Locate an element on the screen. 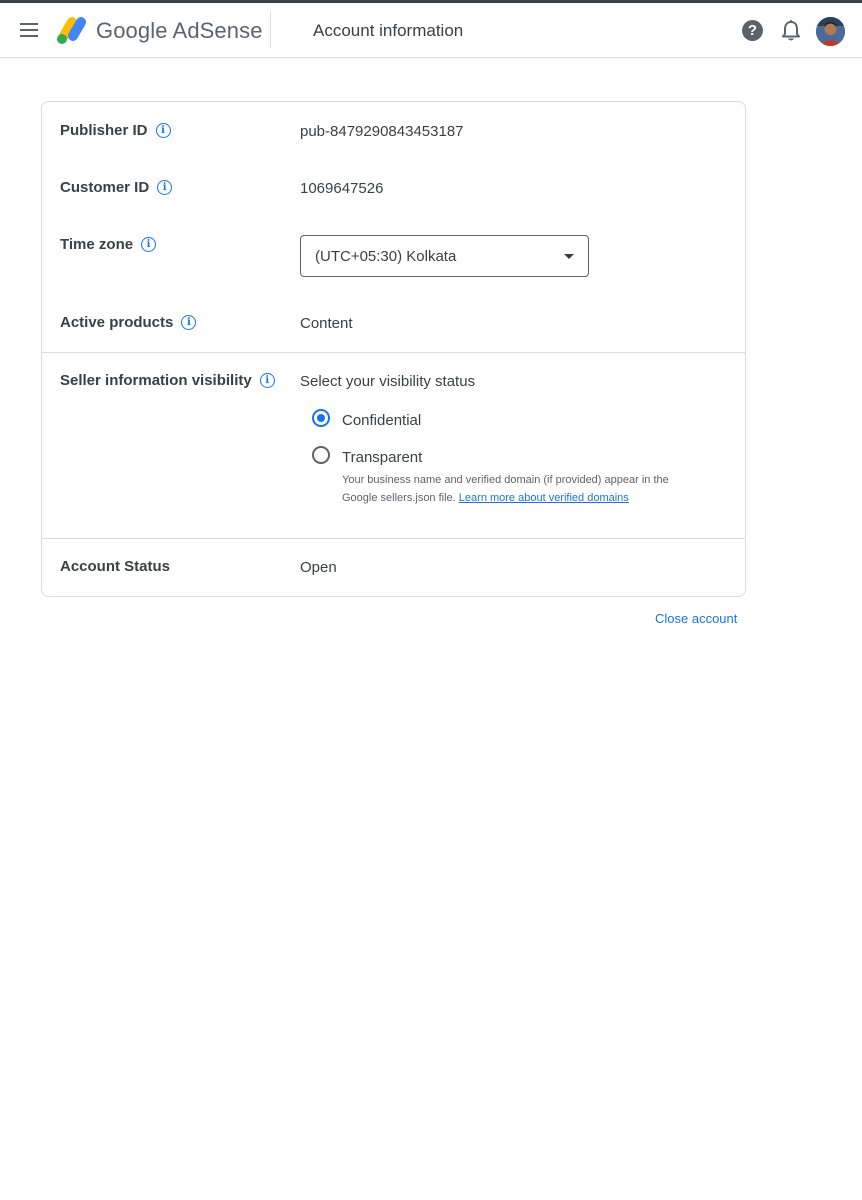  active-products-value: Content is located at coordinates (326, 323).